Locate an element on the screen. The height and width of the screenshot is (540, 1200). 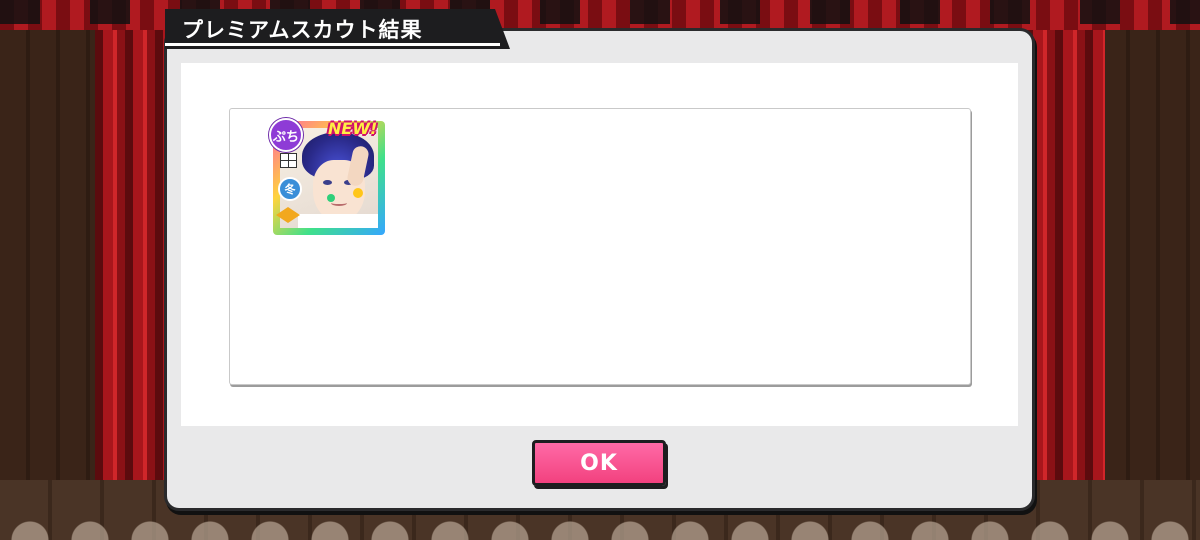
dialog-title: プレミアムスカウト結果 is located at coordinates (302, 30).